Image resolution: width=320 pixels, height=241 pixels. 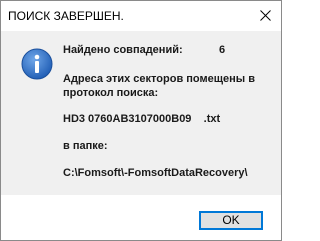 What do you see at coordinates (231, 220) in the screenshot?
I see `ok-button: OK` at bounding box center [231, 220].